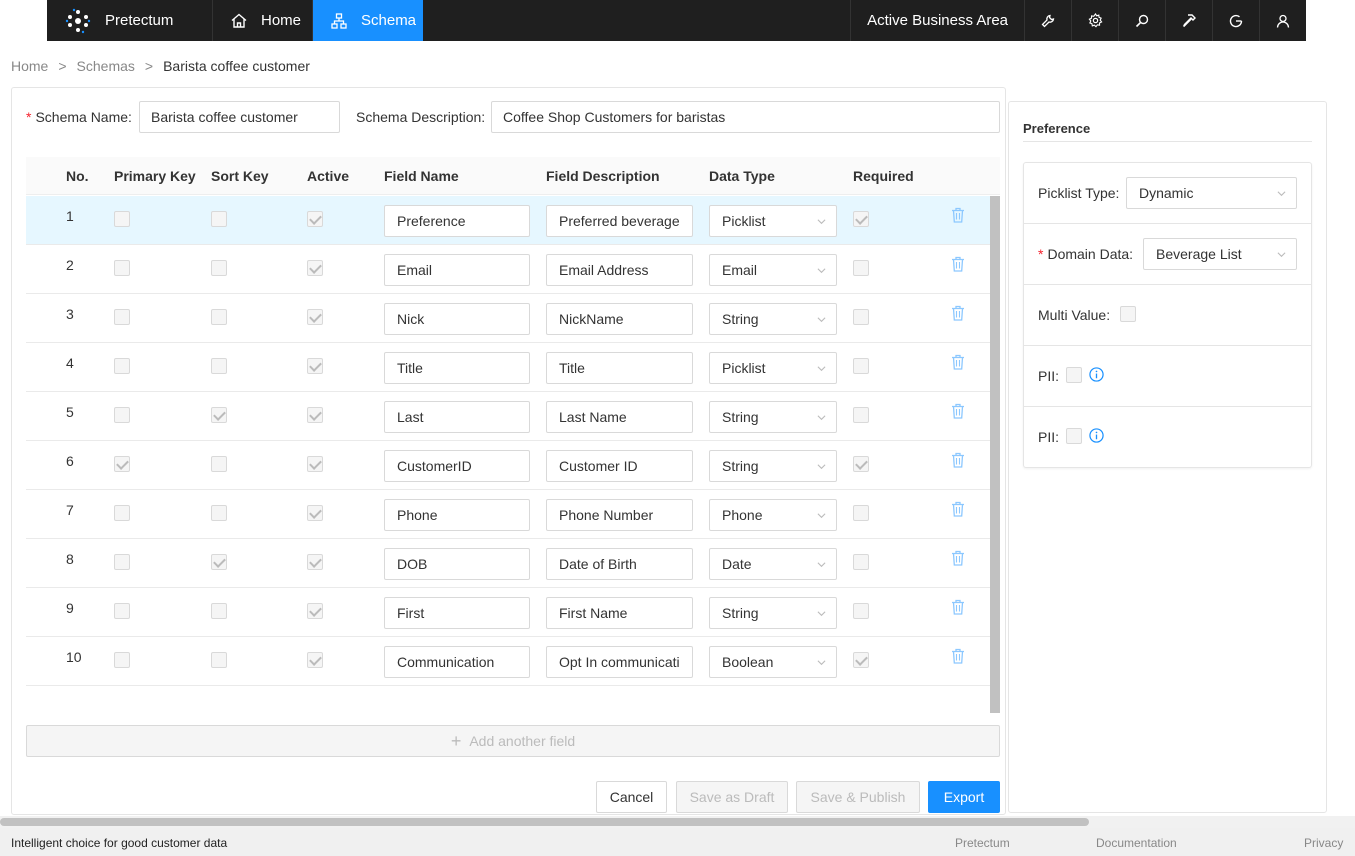 This screenshot has height=856, width=1355. What do you see at coordinates (773, 564) in the screenshot?
I see `data-type-select: Date` at bounding box center [773, 564].